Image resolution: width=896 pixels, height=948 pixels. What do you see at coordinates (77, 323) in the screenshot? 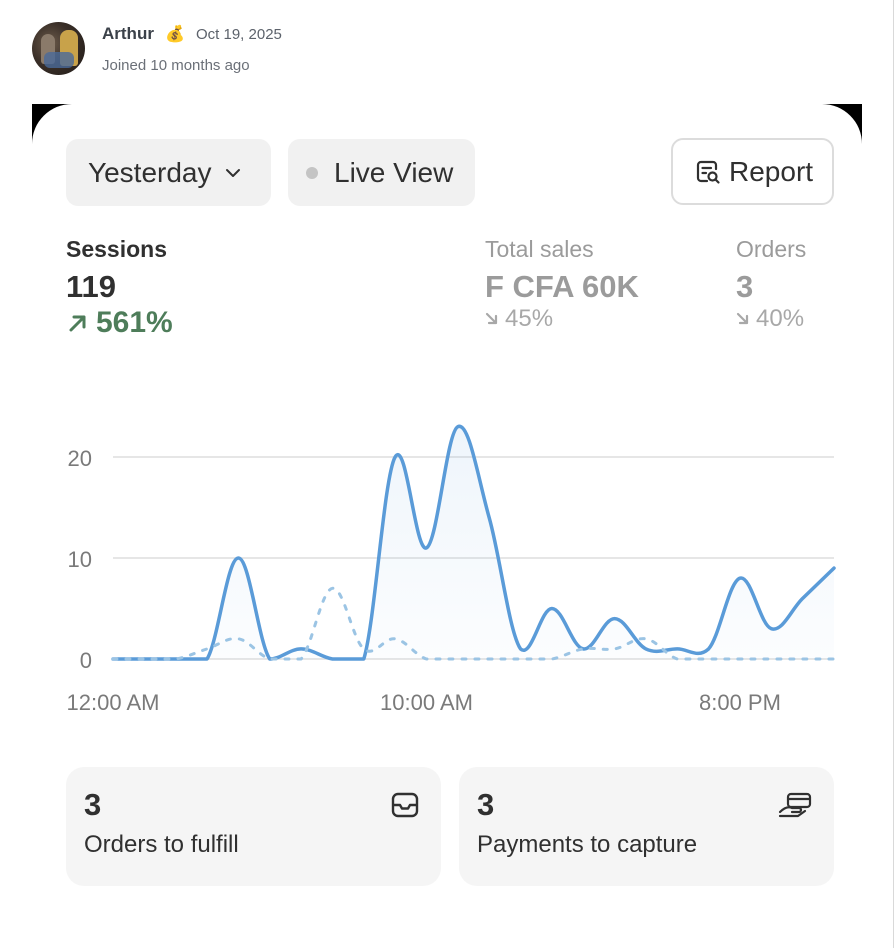
I see `arrow-up-right-icon` at bounding box center [77, 323].